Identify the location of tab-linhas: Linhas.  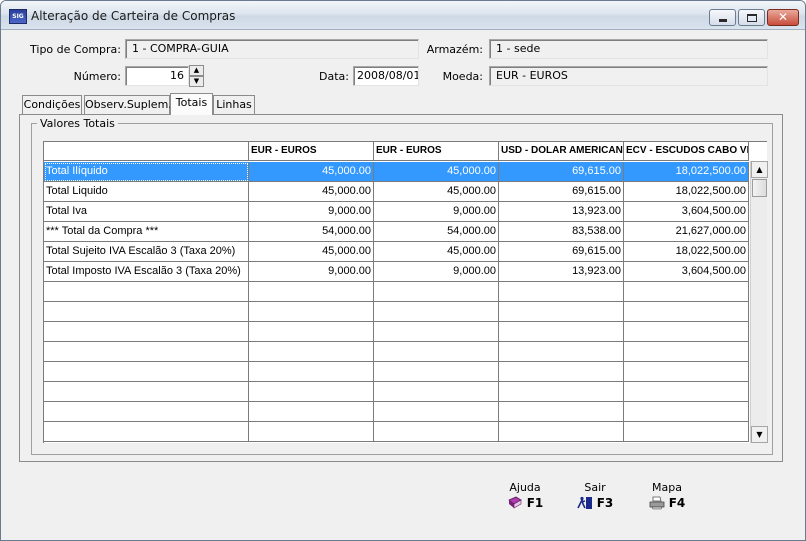
(234, 104).